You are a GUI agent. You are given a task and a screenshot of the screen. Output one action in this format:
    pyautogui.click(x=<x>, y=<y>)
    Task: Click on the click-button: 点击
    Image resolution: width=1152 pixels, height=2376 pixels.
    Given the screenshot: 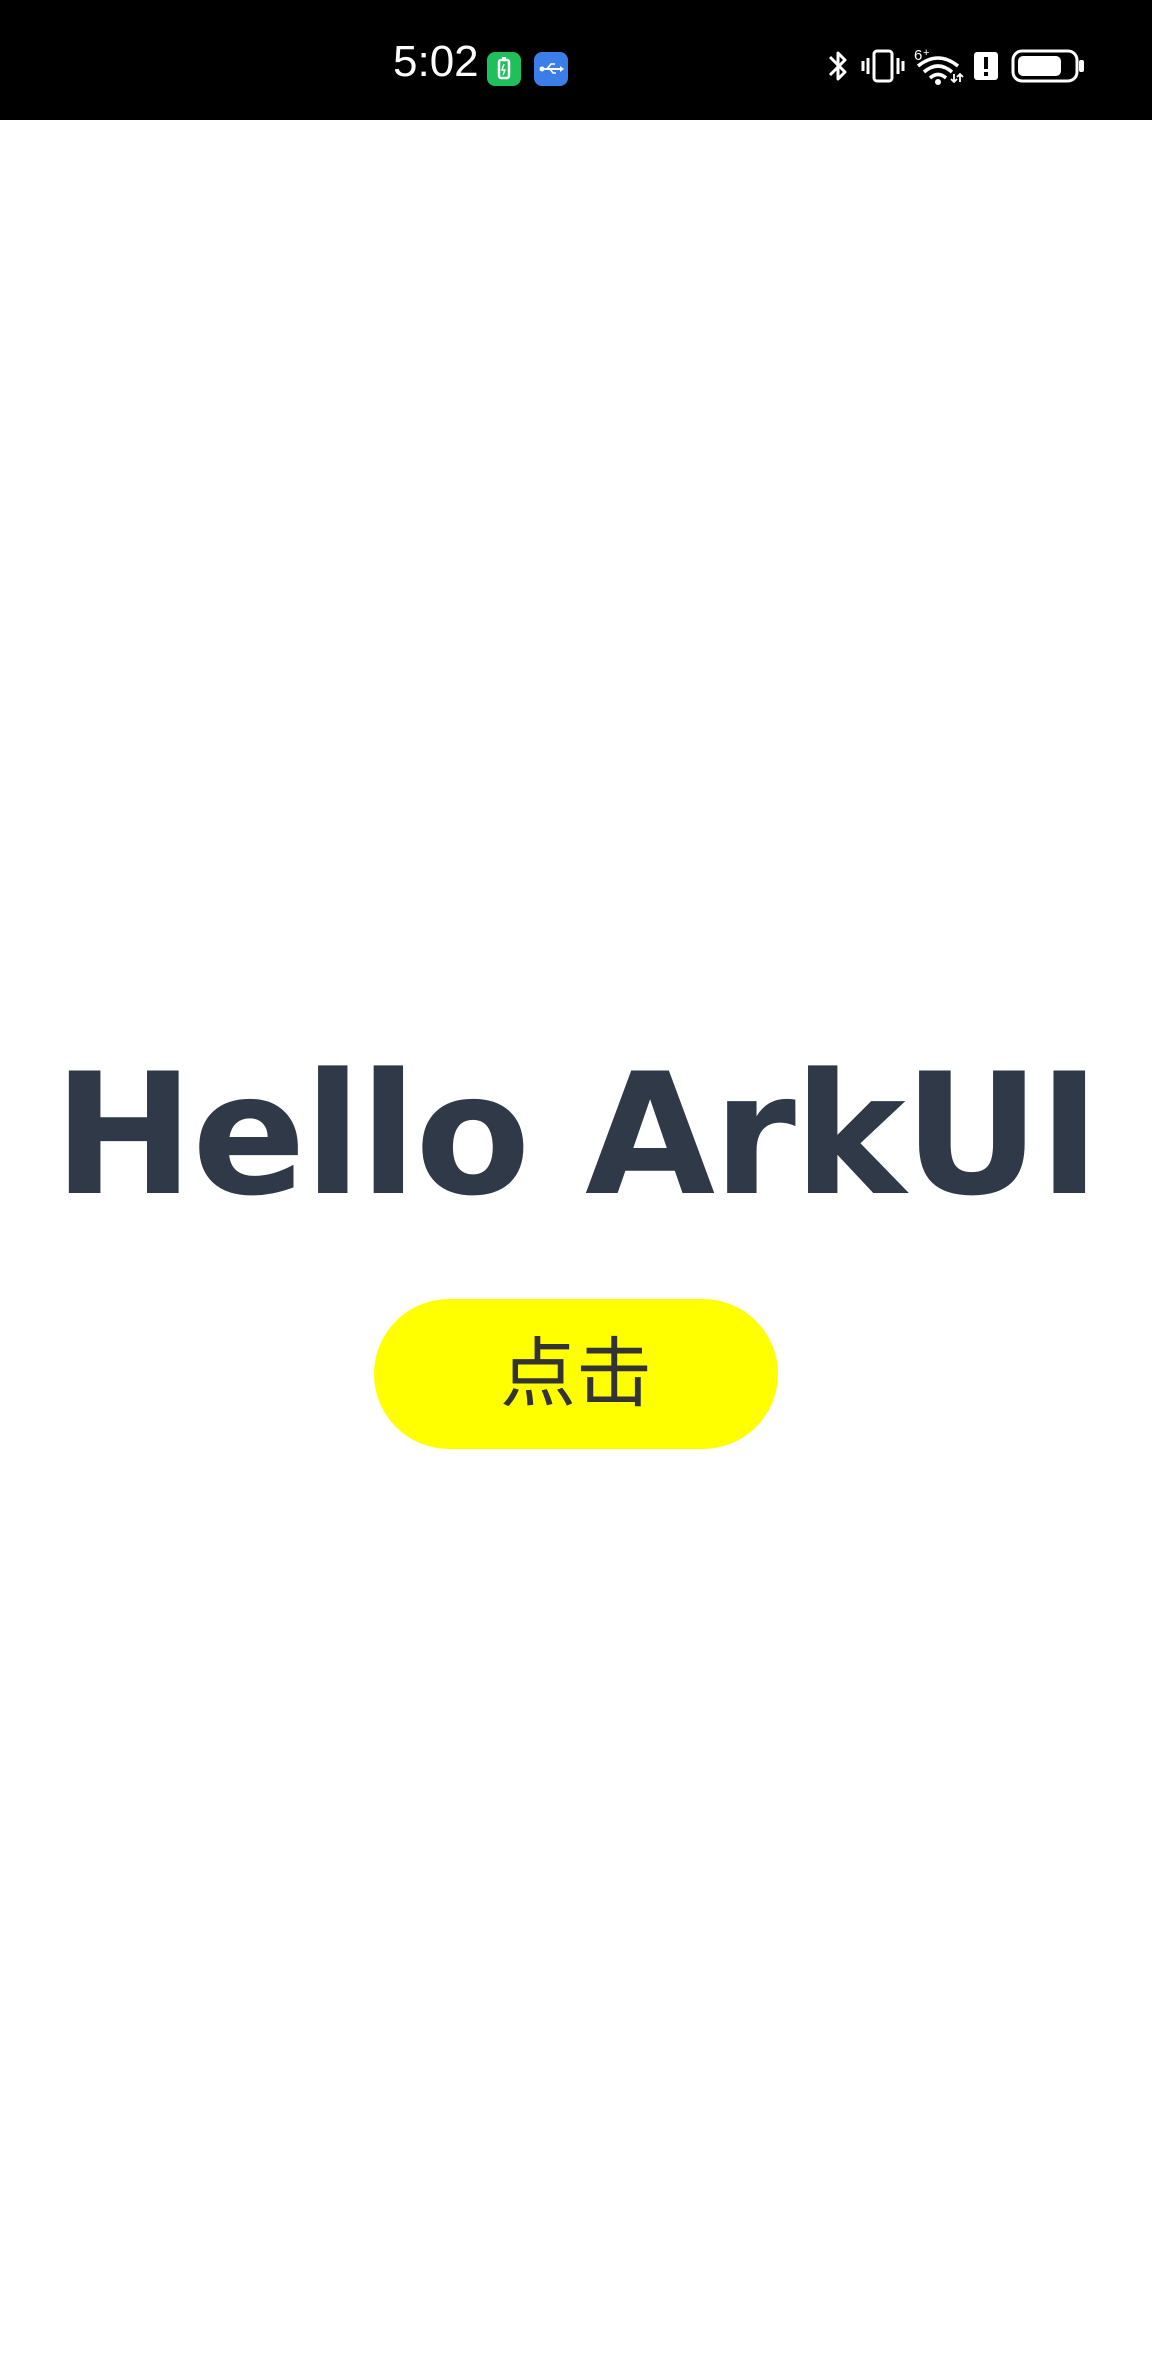 What is the action you would take?
    pyautogui.click(x=576, y=1374)
    